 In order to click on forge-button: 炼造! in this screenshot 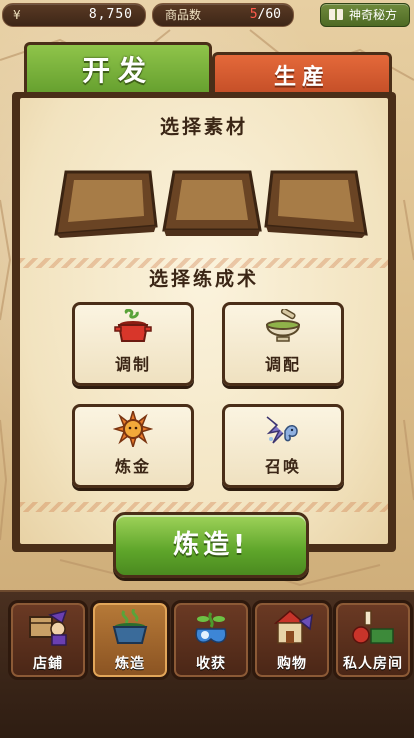, I will do `click(211, 545)`.